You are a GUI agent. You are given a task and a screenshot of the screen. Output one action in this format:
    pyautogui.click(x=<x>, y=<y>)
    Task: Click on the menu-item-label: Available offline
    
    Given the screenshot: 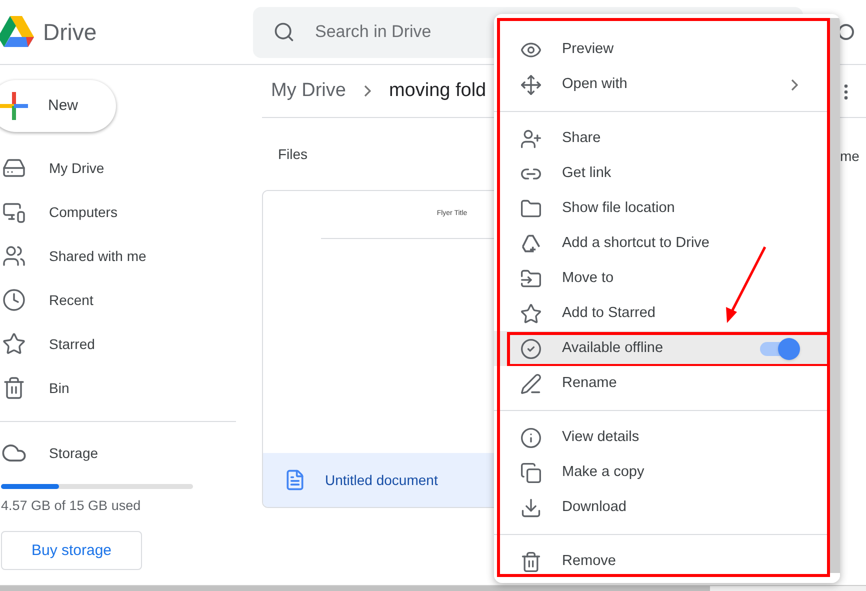 What is the action you would take?
    pyautogui.click(x=613, y=348)
    